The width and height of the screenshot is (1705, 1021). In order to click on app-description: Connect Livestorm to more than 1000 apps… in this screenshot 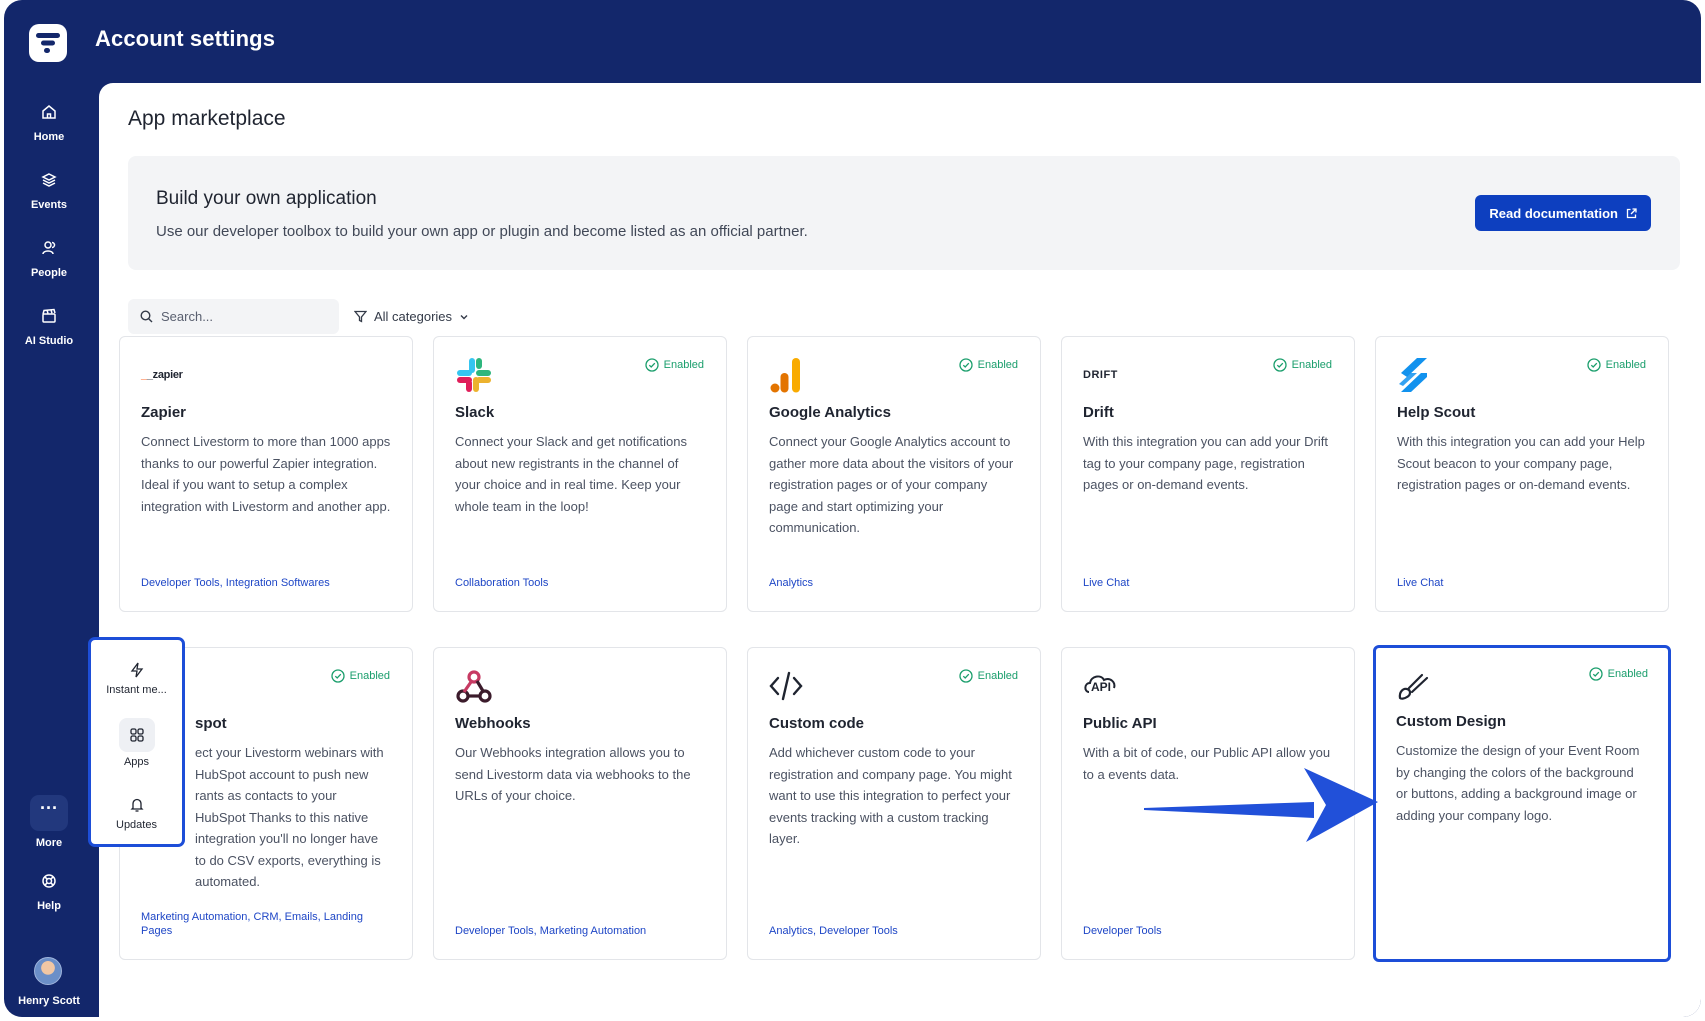, I will do `click(266, 474)`.